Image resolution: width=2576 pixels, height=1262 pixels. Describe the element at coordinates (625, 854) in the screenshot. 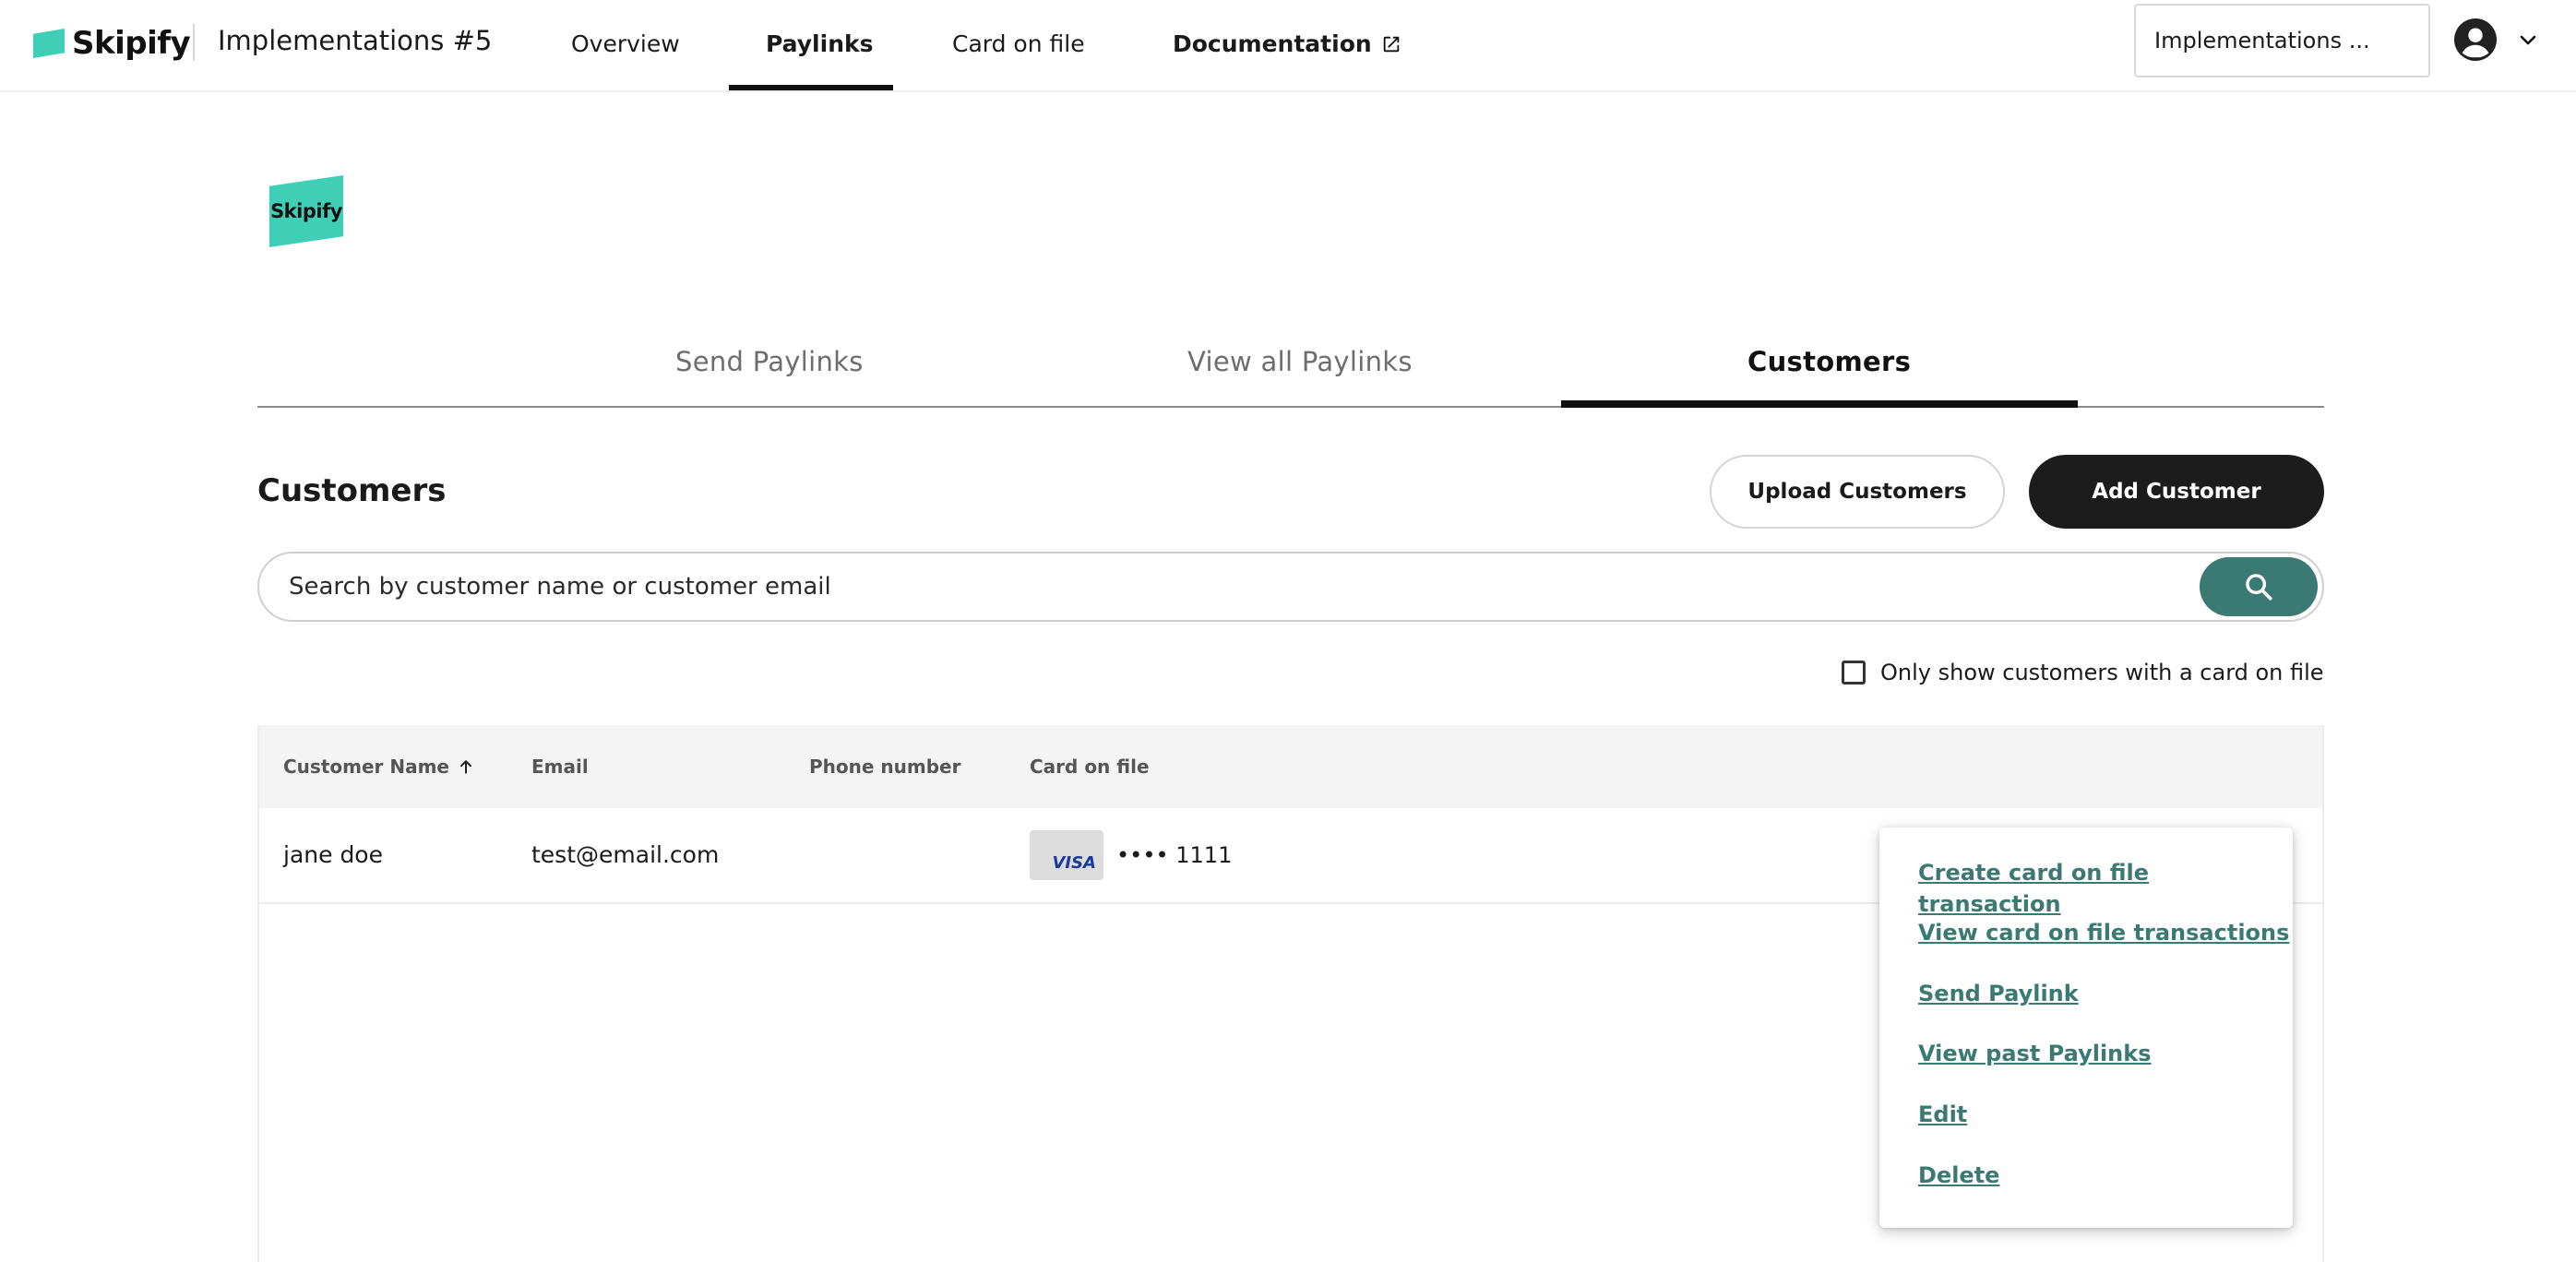

I see `customer-email-cell: test@email.com` at that location.